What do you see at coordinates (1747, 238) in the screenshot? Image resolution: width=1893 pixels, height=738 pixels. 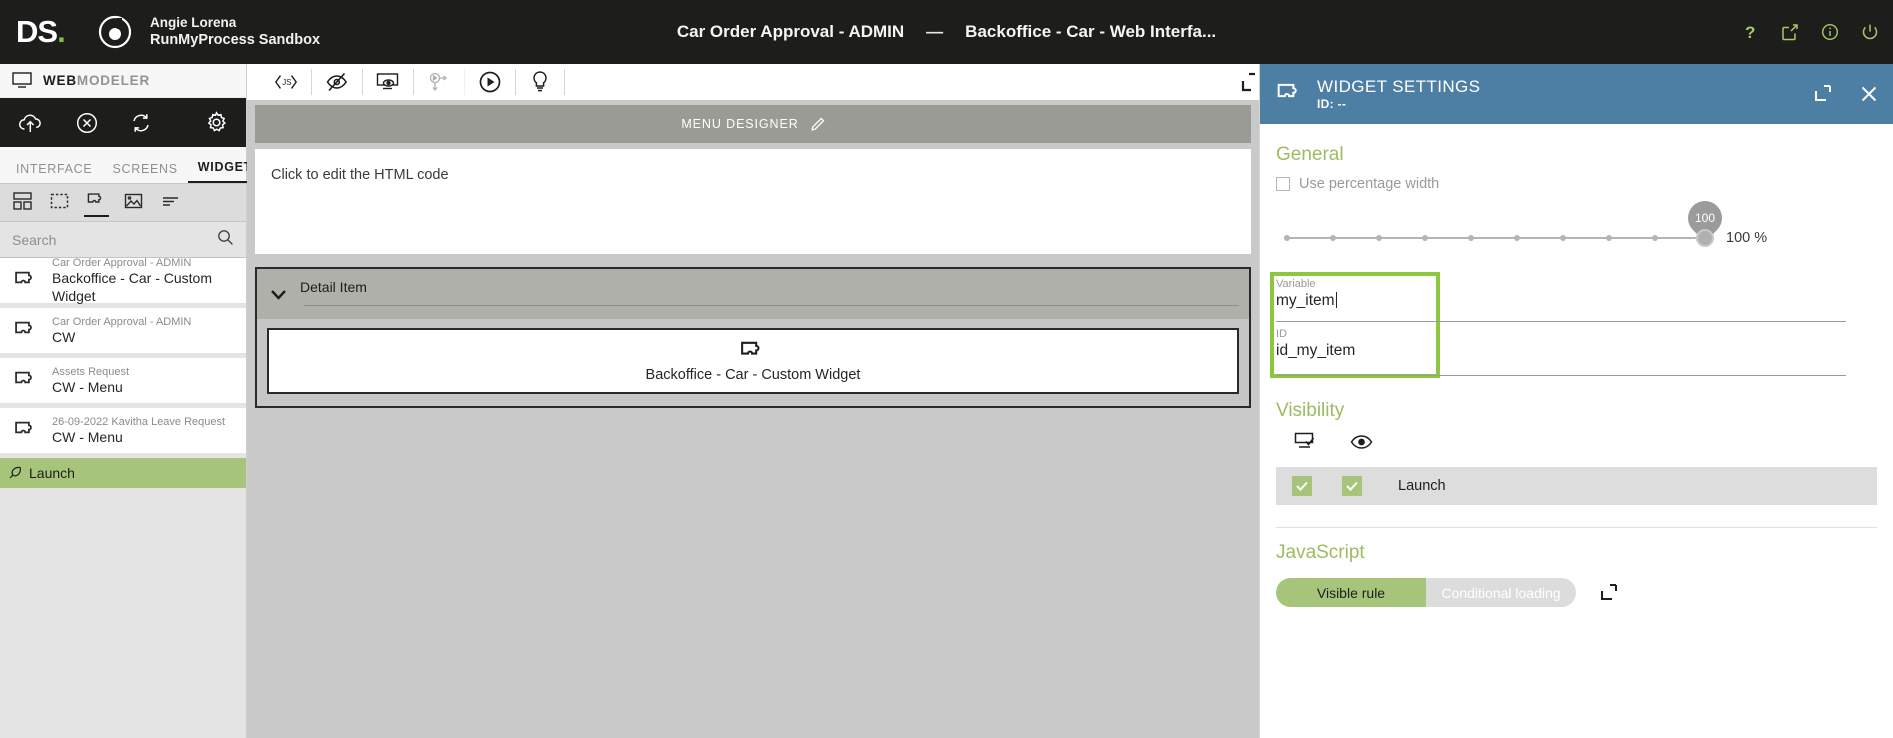 I see `width-percent-value: 100 %` at bounding box center [1747, 238].